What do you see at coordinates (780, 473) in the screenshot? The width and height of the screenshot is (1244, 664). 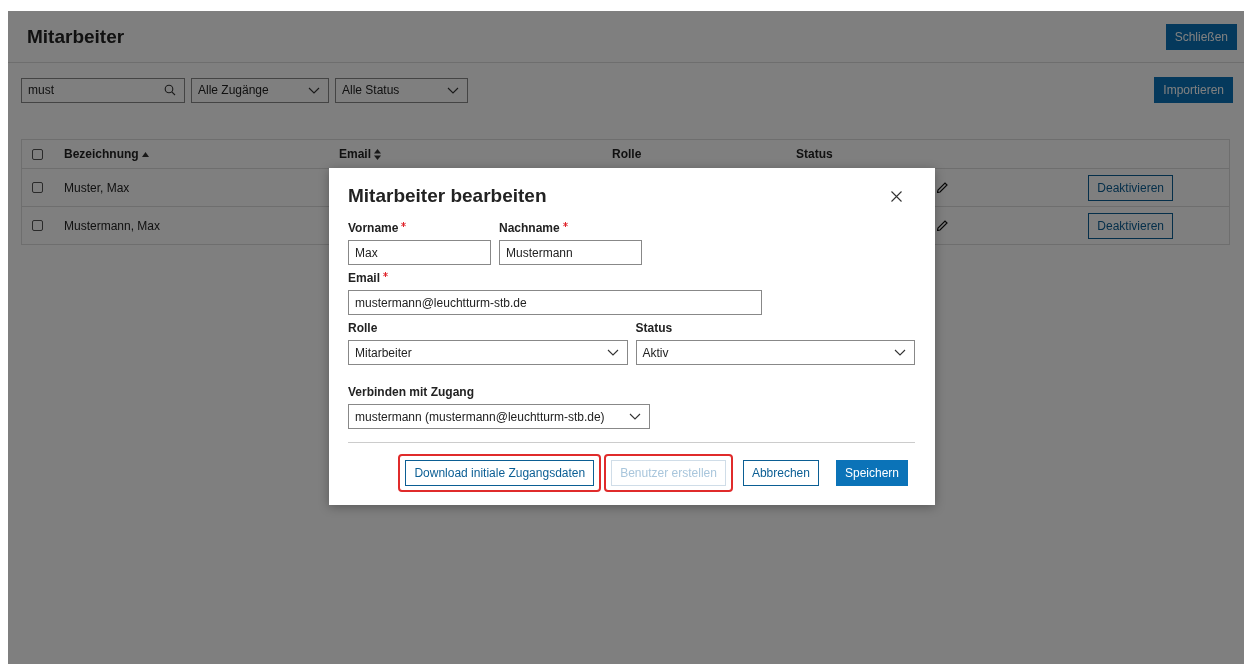 I see `dialog-button: Abbrechen` at bounding box center [780, 473].